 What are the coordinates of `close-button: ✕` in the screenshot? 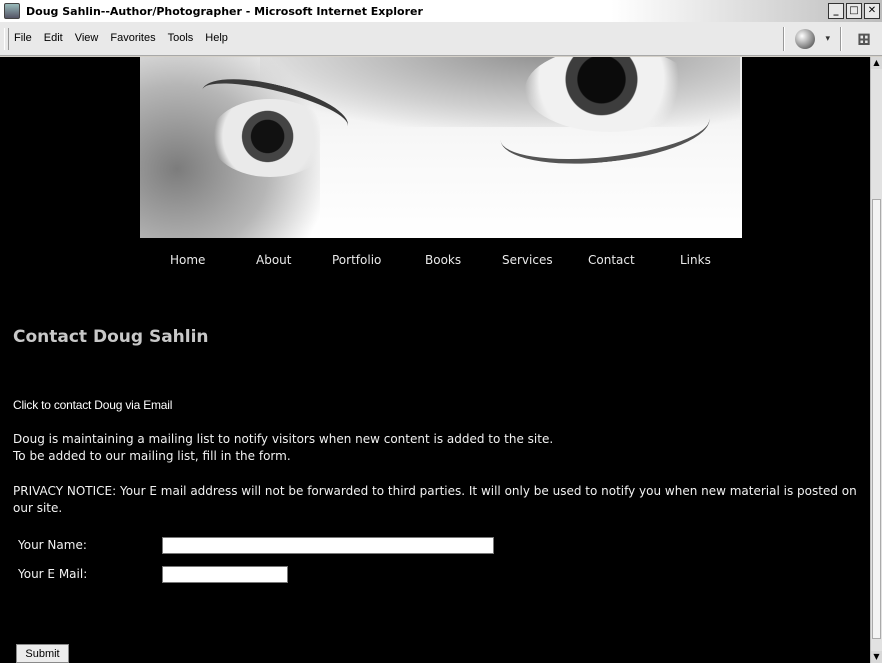 It's located at (872, 11).